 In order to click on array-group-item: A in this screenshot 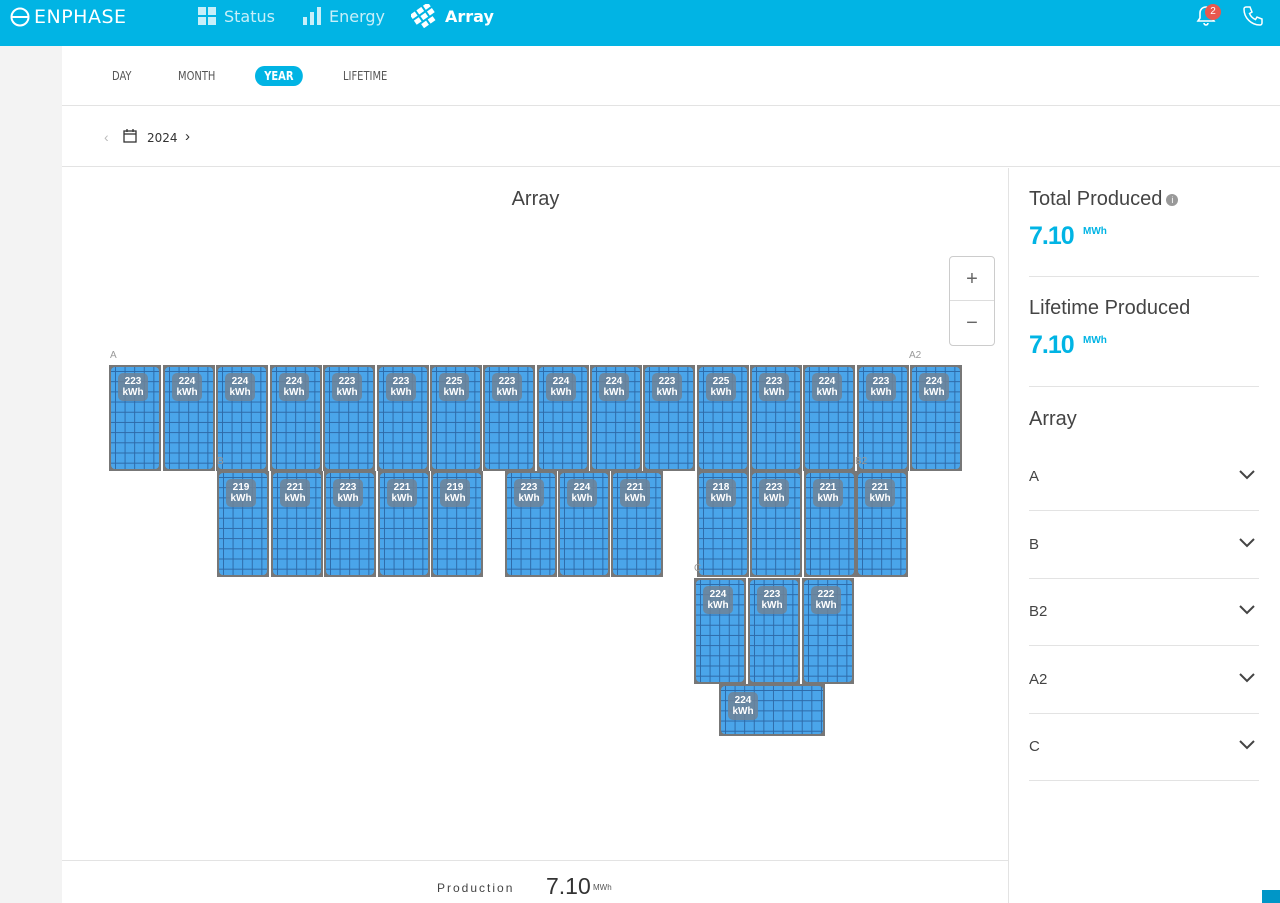, I will do `click(1144, 477)`.